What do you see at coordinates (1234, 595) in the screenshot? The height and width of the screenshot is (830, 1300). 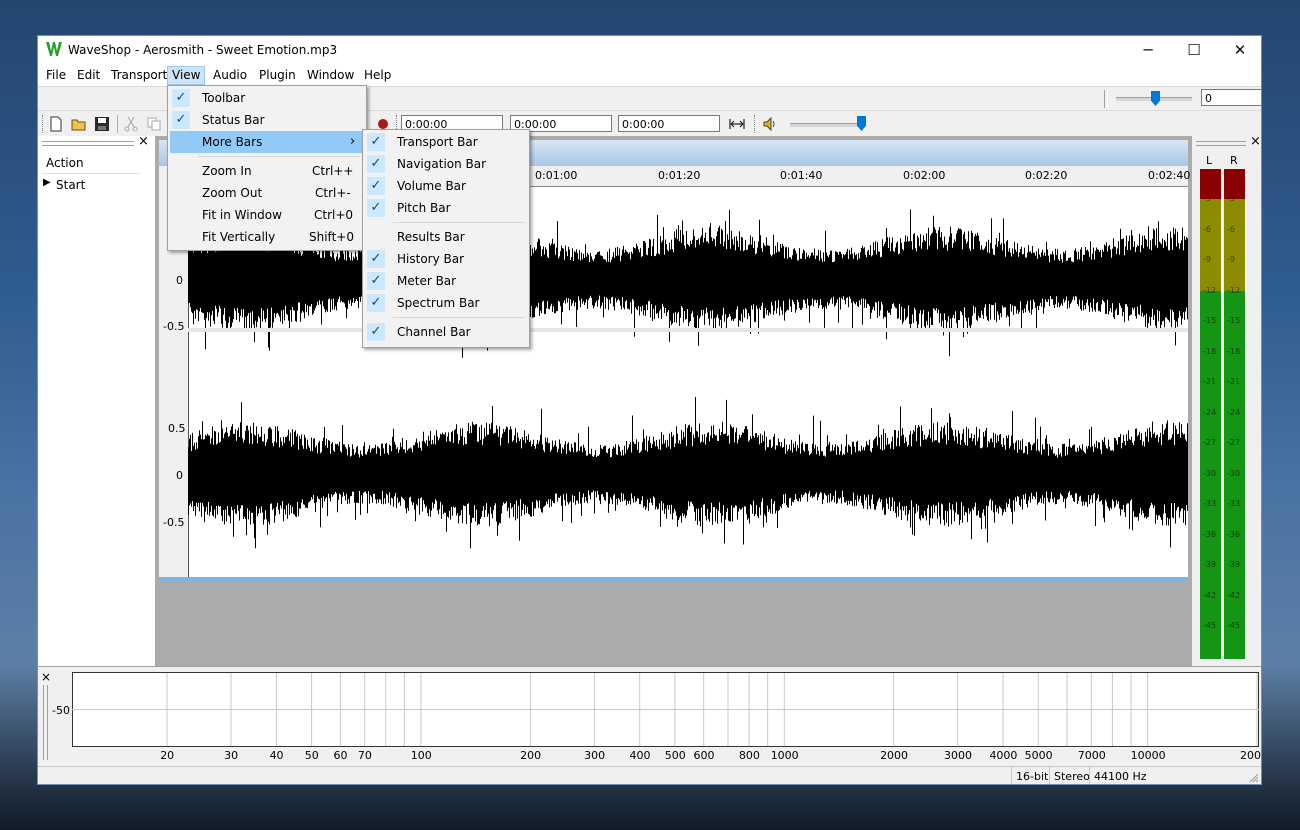 I see `meter-scale-label: -42` at bounding box center [1234, 595].